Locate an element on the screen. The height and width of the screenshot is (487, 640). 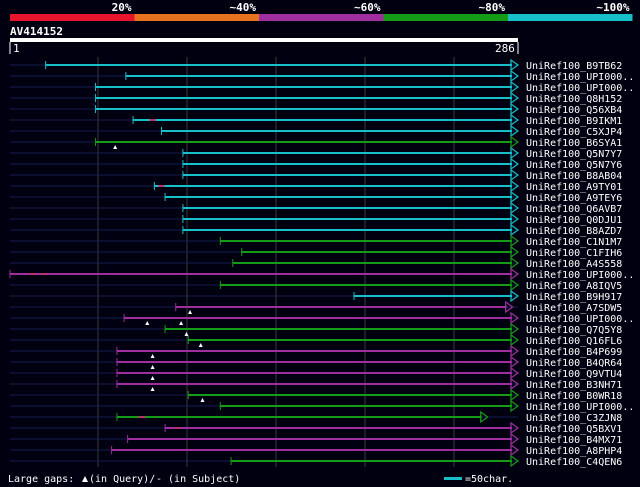
hit-name: UniRef100_A4S558 is located at coordinates (574, 264).